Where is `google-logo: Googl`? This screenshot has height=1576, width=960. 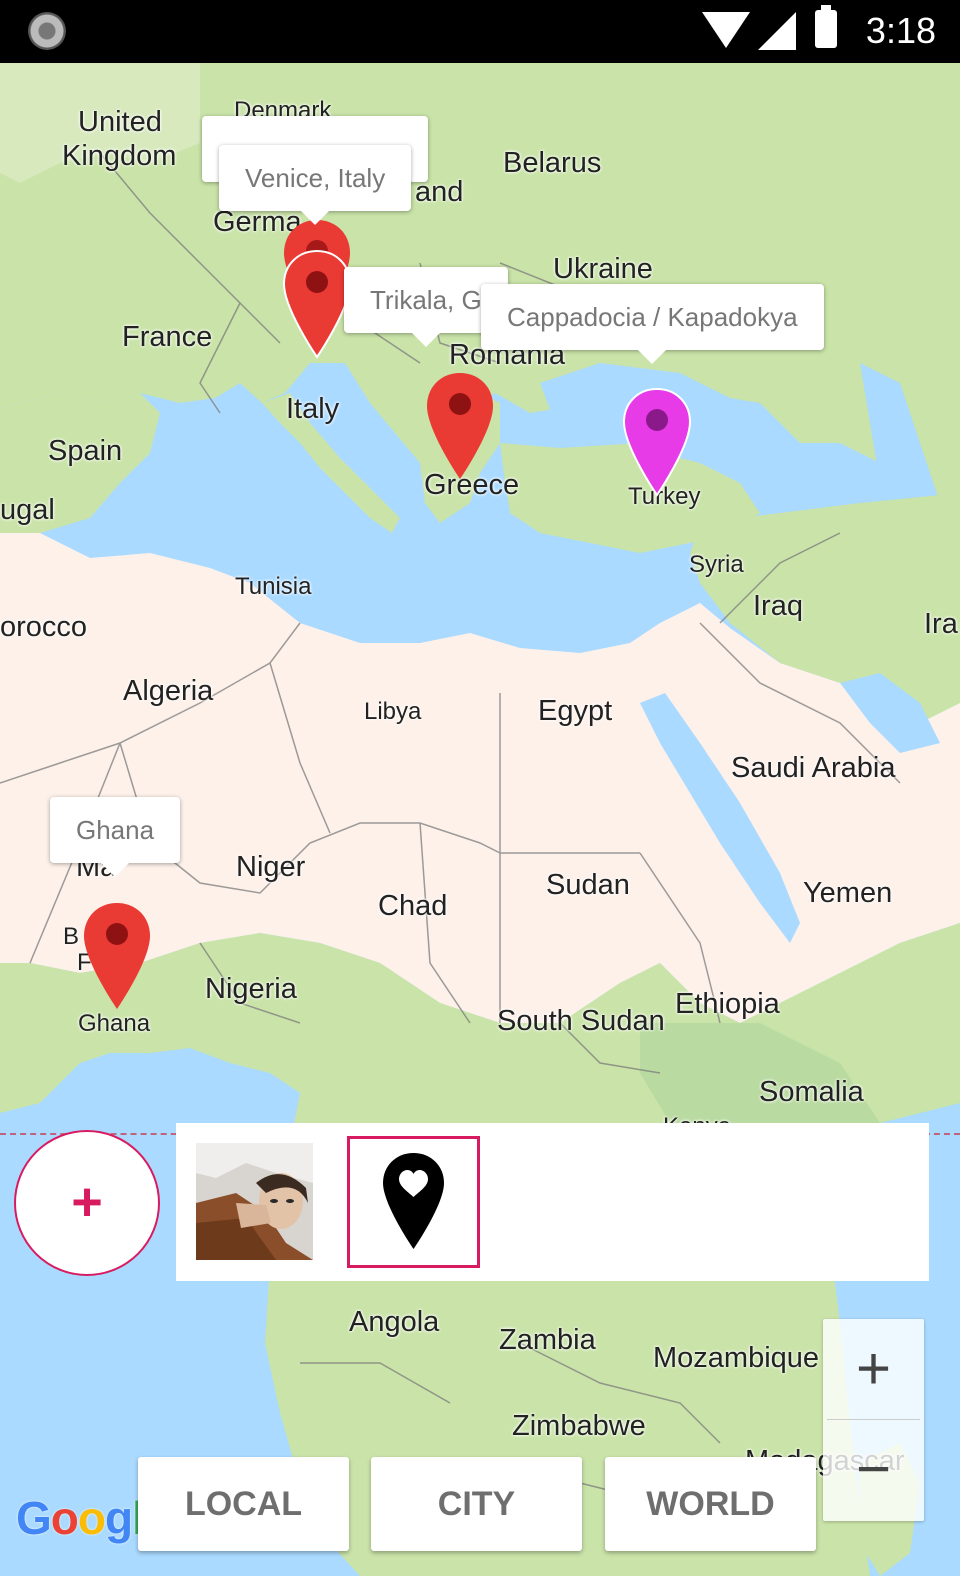 google-logo: Googl is located at coordinates (80, 1518).